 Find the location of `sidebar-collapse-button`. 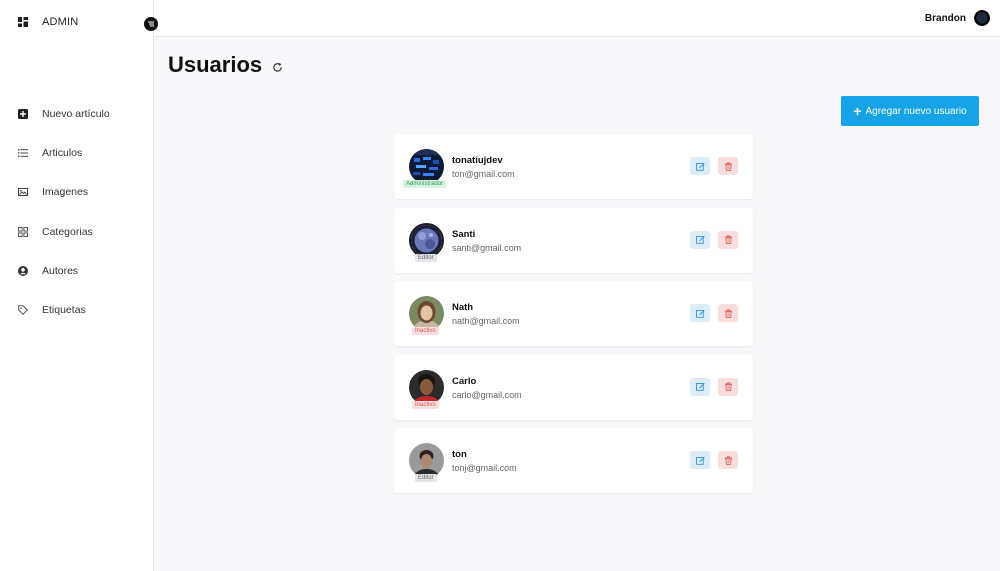

sidebar-collapse-button is located at coordinates (151, 24).